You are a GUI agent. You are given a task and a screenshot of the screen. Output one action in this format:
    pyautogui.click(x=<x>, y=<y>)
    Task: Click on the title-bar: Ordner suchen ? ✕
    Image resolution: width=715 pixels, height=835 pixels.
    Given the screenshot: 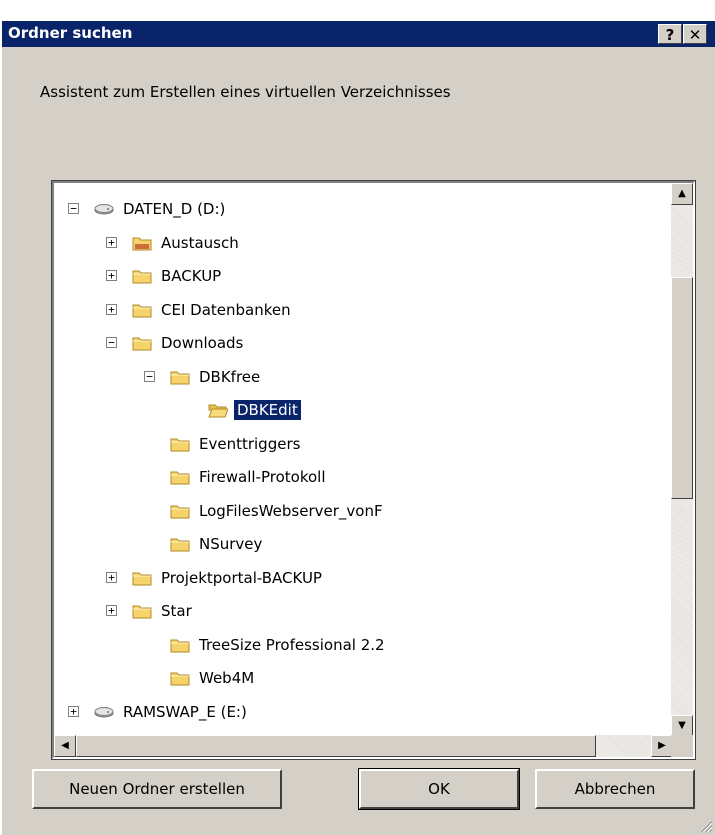 What is the action you would take?
    pyautogui.click(x=358, y=34)
    